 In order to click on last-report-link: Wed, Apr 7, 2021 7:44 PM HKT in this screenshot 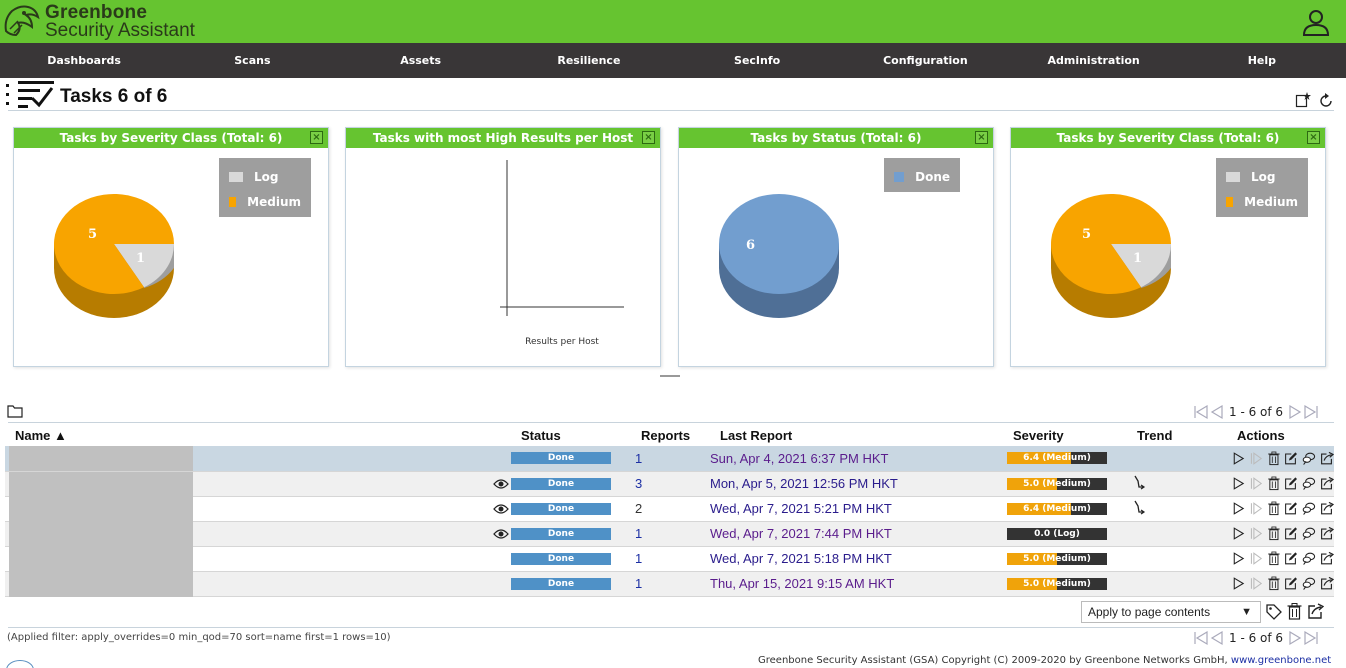, I will do `click(858, 534)`.